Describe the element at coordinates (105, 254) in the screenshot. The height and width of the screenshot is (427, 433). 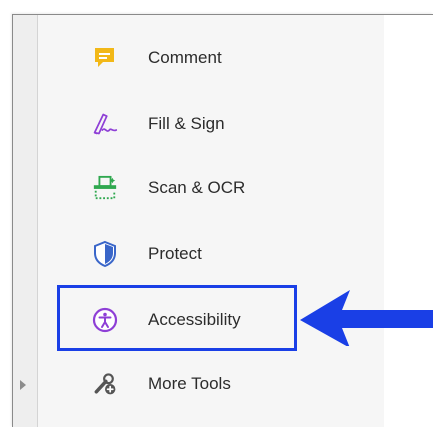
I see `protect-icon` at that location.